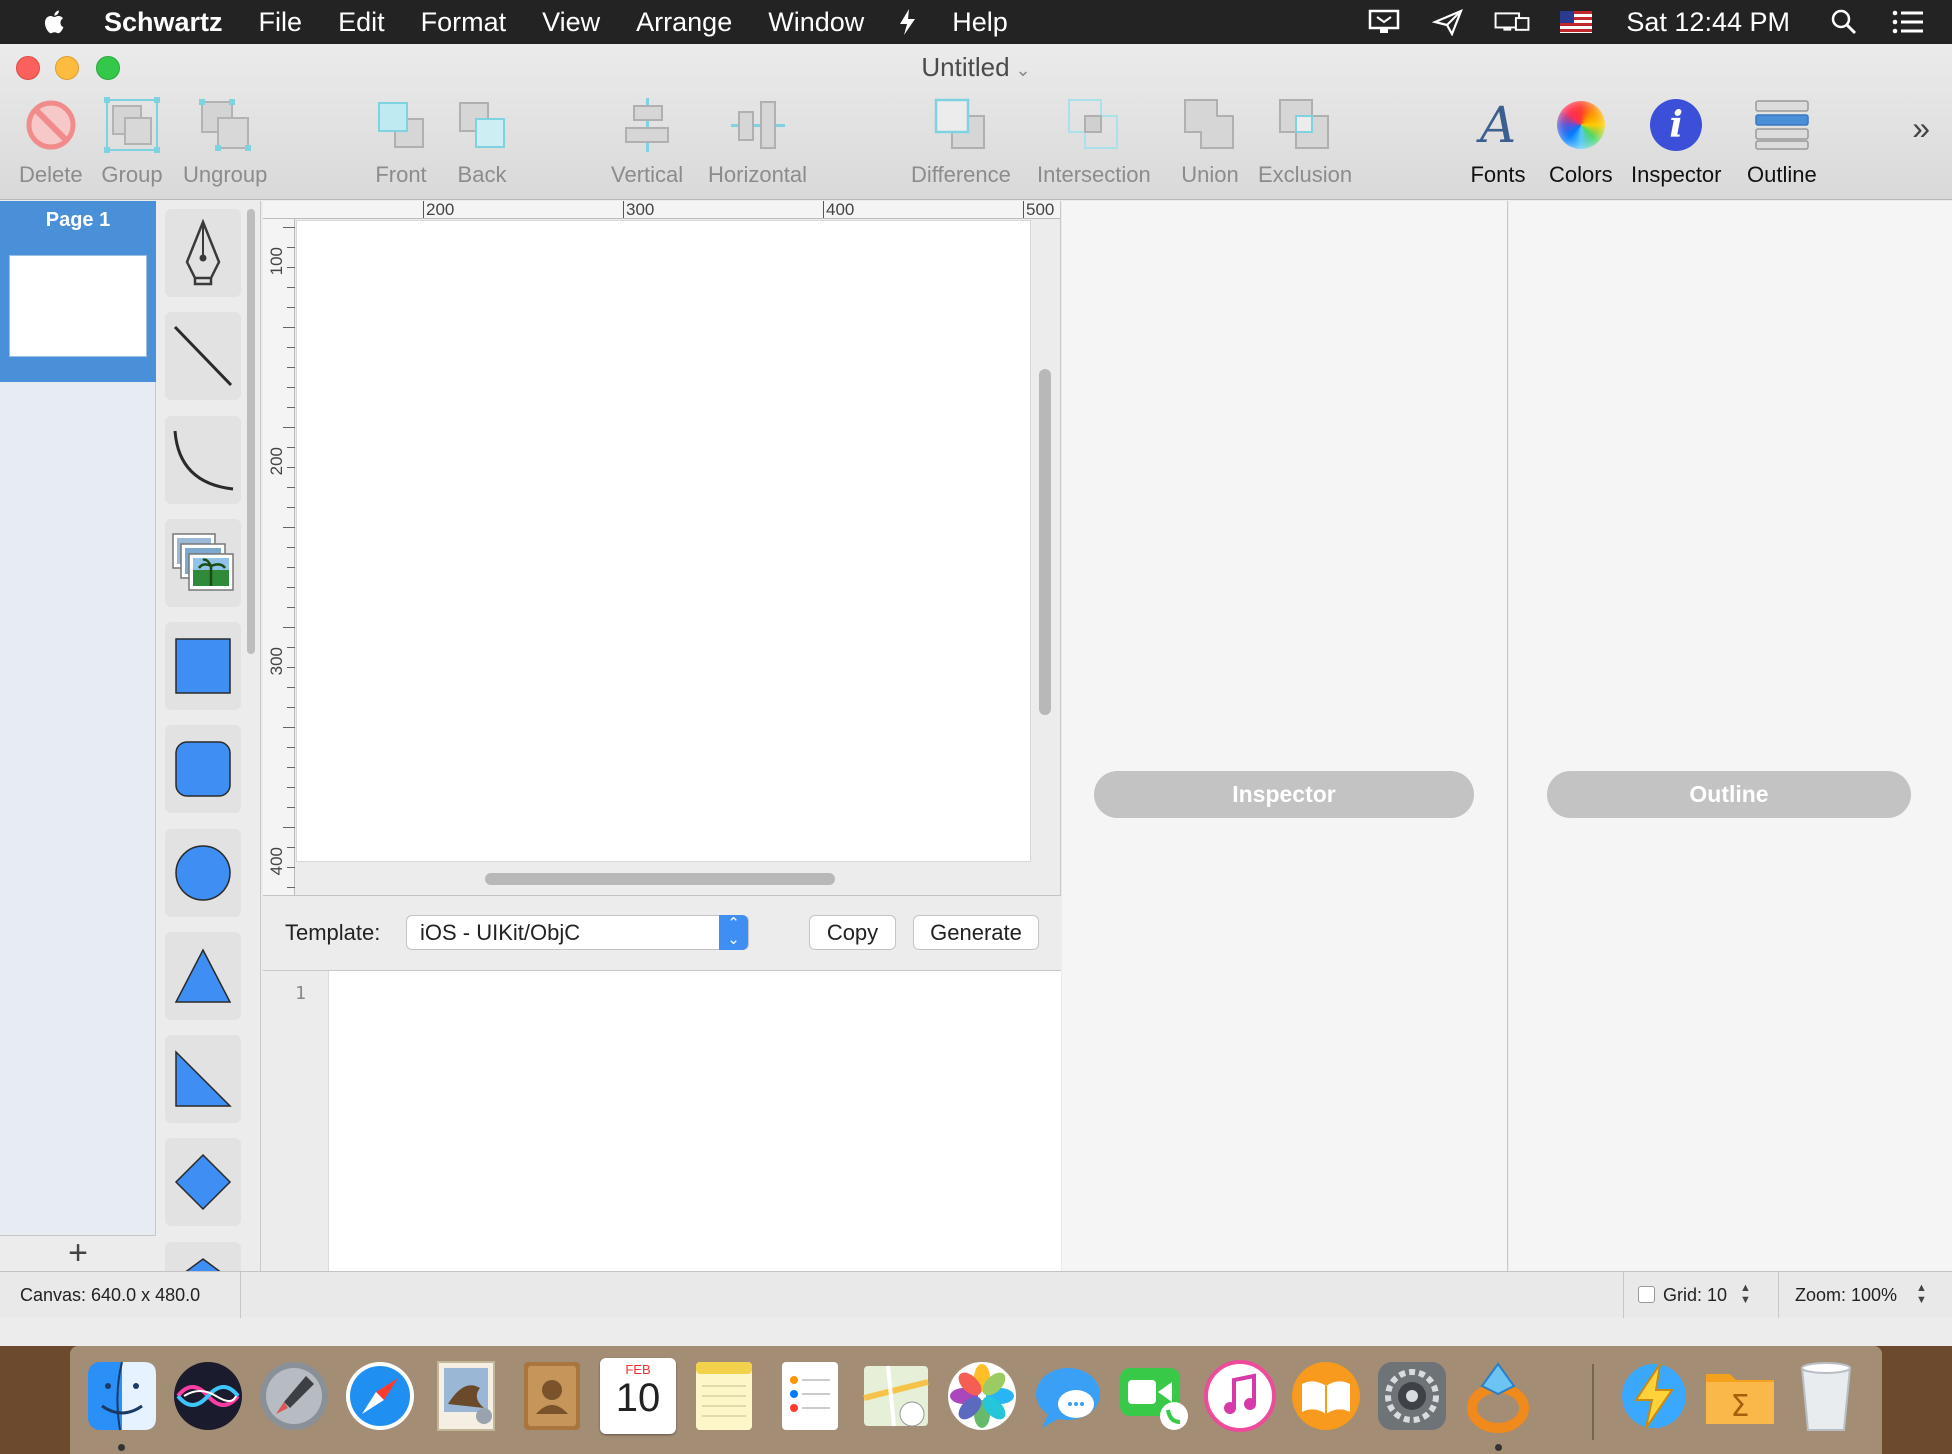  What do you see at coordinates (203, 1256) in the screenshot?
I see `pentagon-tool` at bounding box center [203, 1256].